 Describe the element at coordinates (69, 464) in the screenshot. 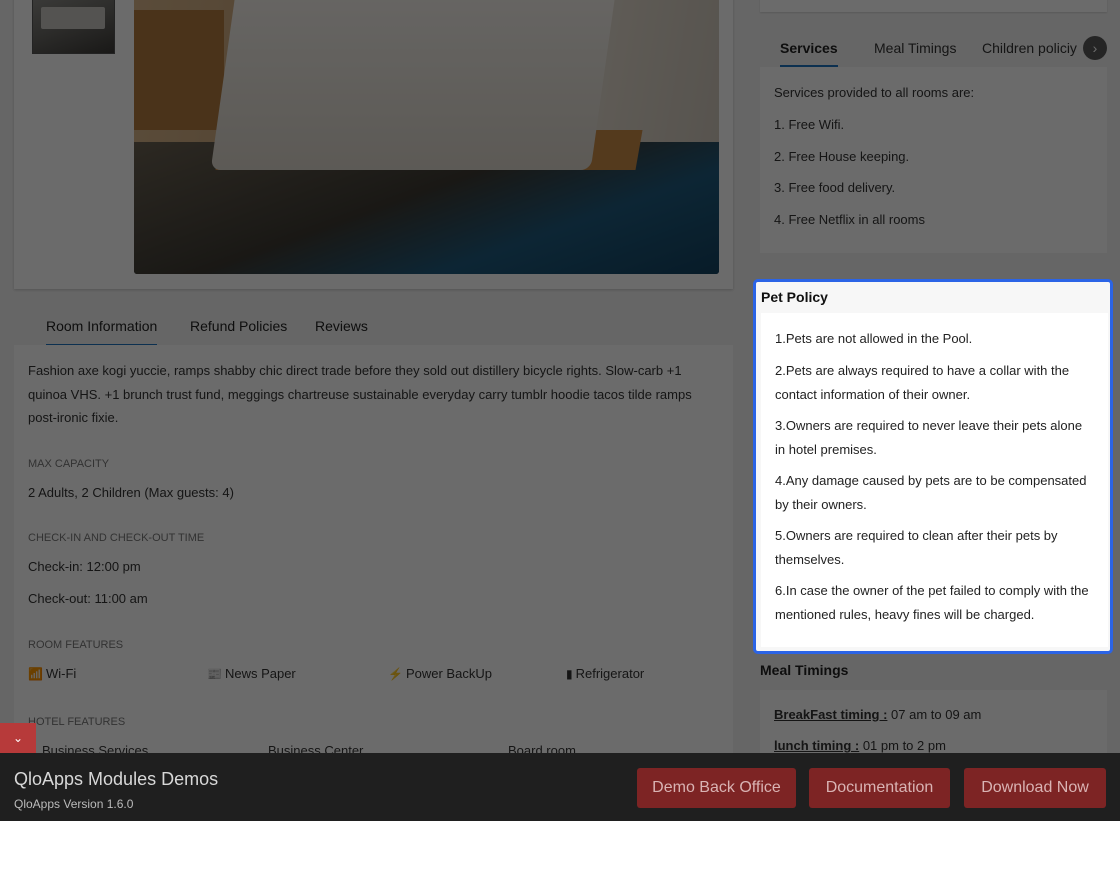

I see `max-capacity-label: MAX CAPACITY` at that location.